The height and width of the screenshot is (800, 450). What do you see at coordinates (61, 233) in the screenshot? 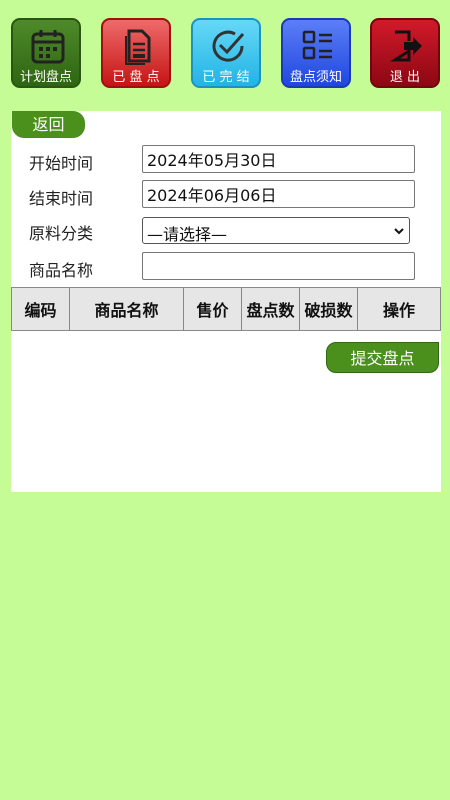
I see `category-label: 原料分类` at bounding box center [61, 233].